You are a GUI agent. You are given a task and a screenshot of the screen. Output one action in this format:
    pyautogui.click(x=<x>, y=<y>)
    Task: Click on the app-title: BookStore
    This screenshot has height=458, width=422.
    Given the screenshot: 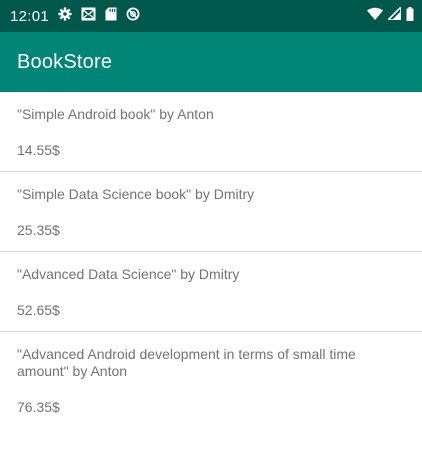 What is the action you would take?
    pyautogui.click(x=65, y=61)
    